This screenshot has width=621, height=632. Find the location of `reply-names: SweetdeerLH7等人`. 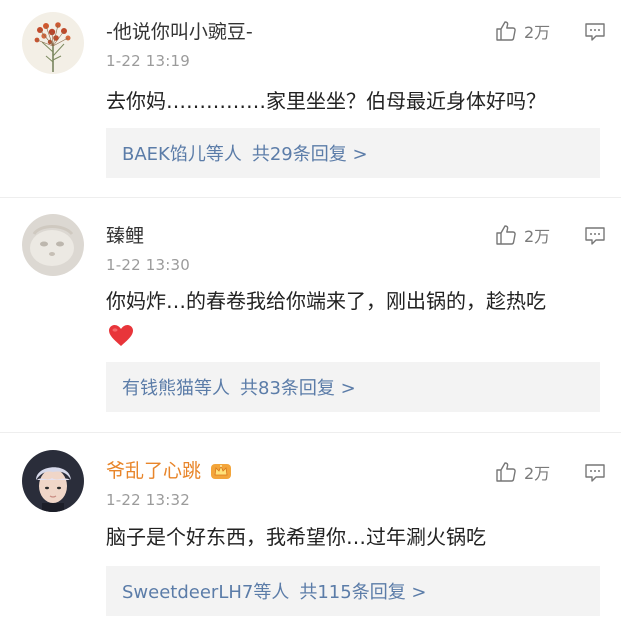

reply-names: SweetdeerLH7等人 is located at coordinates (206, 592).